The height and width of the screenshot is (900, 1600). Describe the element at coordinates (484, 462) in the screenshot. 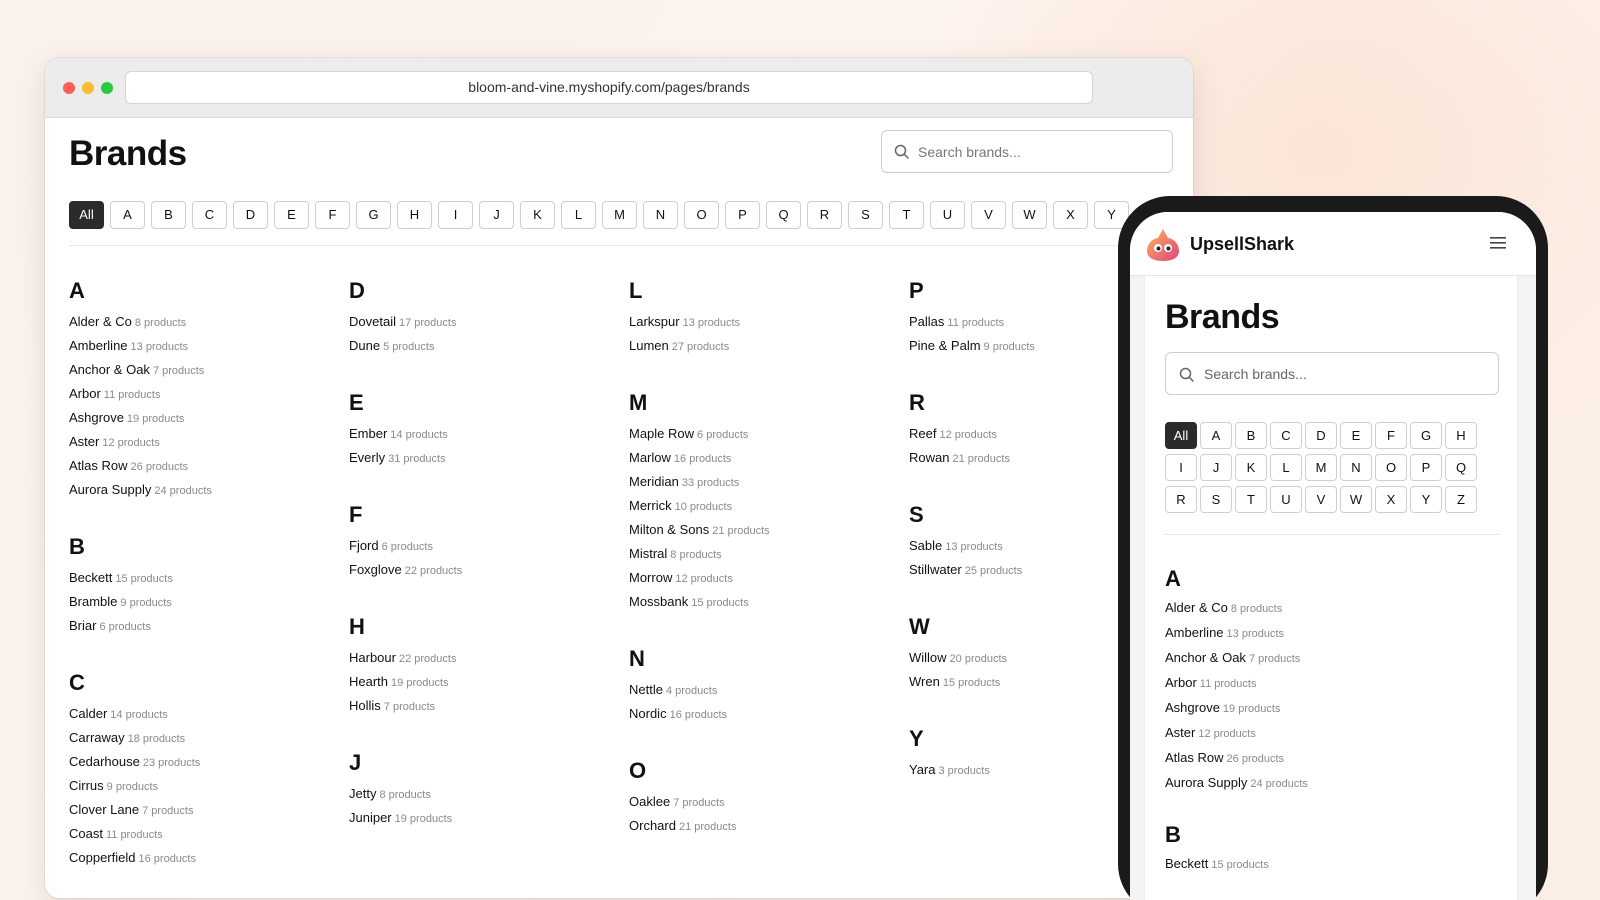

I see `brand-item: Everly 31 products` at that location.